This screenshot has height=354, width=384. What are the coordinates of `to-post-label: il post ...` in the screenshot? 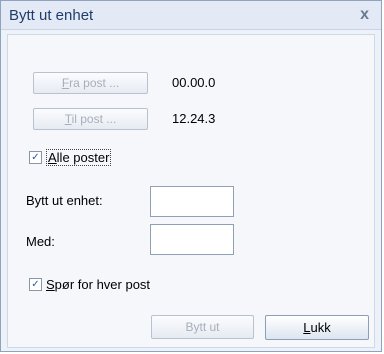 It's located at (94, 119).